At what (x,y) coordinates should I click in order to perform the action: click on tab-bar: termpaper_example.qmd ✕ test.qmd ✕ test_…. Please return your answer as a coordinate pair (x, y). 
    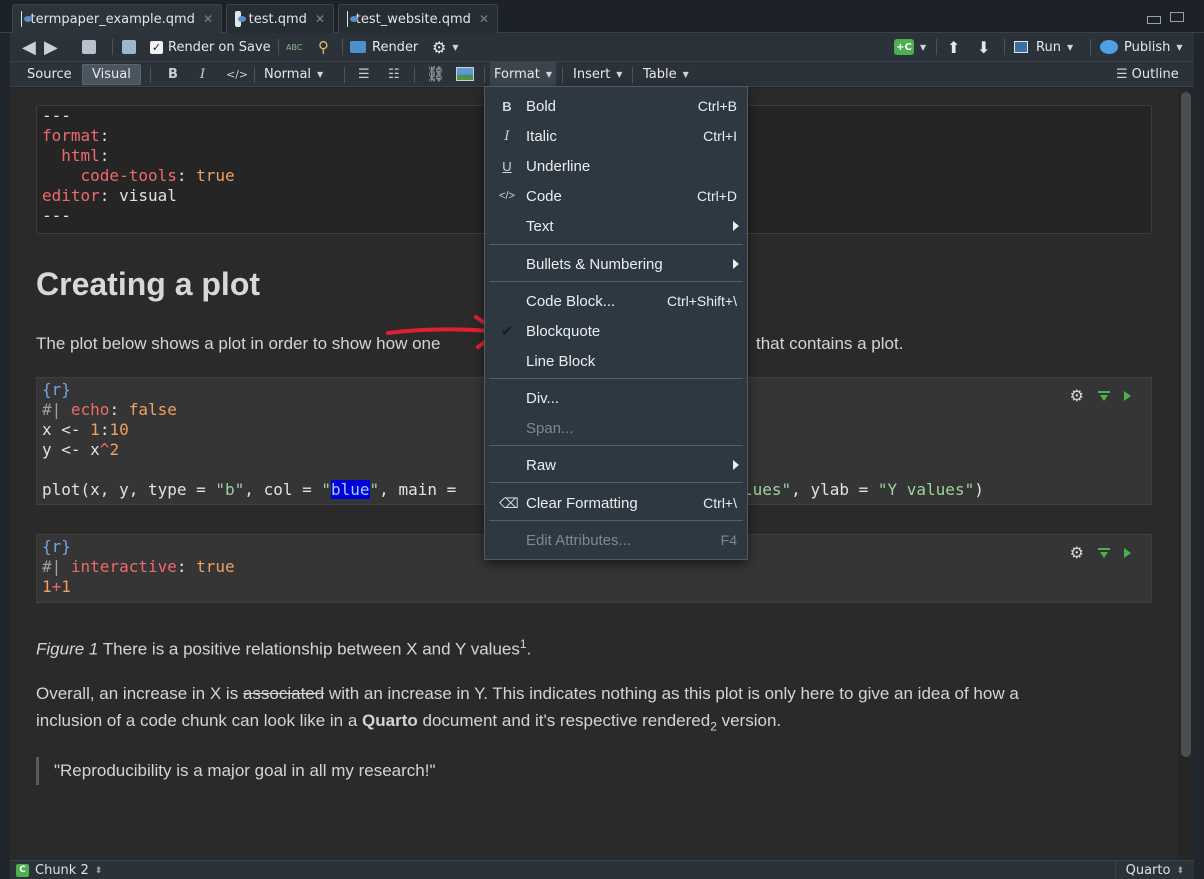
    Looking at the image, I should click on (602, 16).